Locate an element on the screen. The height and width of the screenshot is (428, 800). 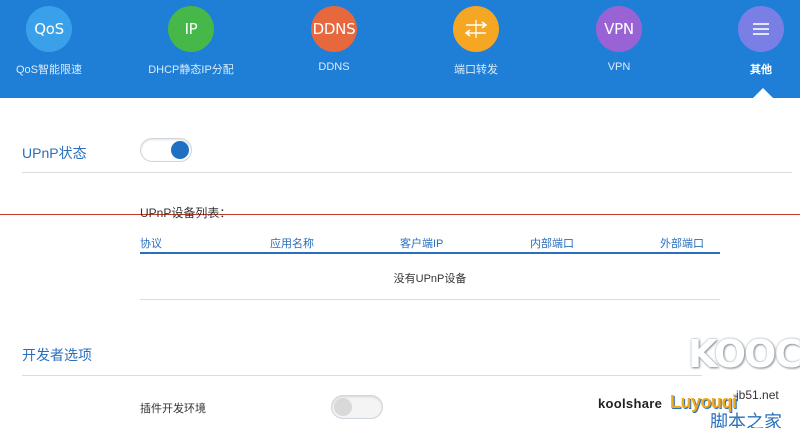
koolshare-watermark: koolshare is located at coordinates (630, 403).